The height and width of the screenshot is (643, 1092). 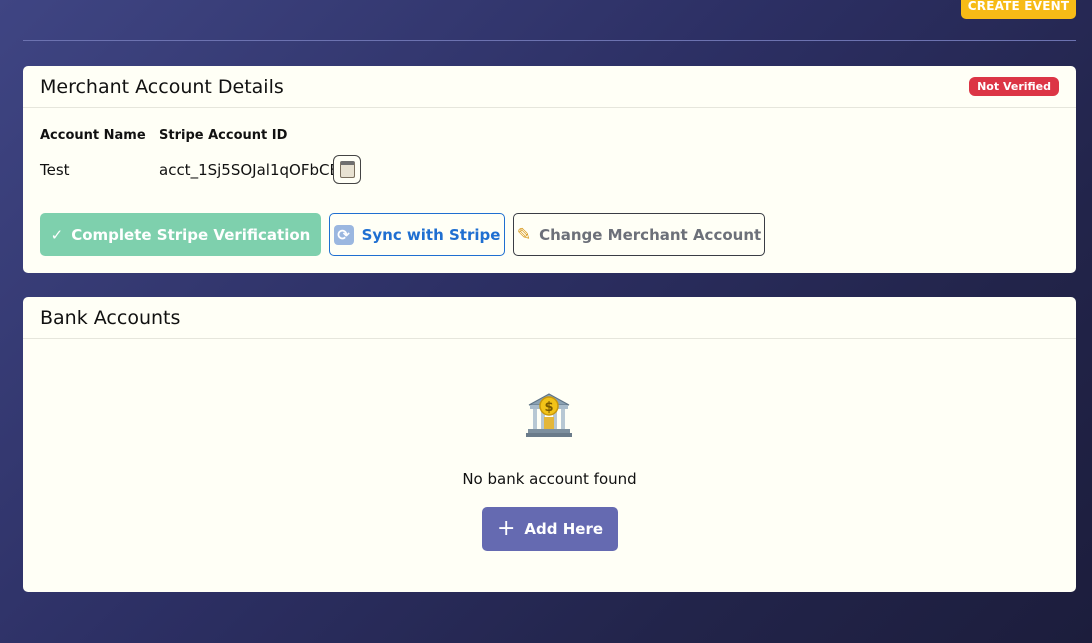 I want to click on complete-stripe-verification-button: ✓ Complete Stripe Verification, so click(x=180, y=234).